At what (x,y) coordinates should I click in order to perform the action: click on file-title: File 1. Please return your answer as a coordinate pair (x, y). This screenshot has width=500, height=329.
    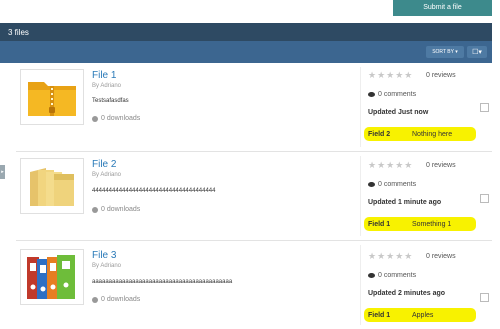
    Looking at the image, I should click on (104, 75).